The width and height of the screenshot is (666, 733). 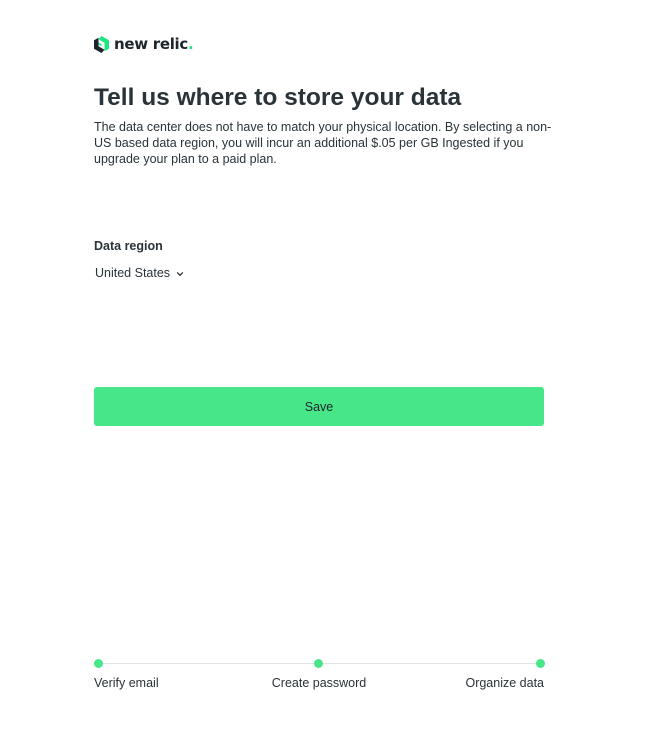 What do you see at coordinates (151, 44) in the screenshot?
I see `brand-name: new relic` at bounding box center [151, 44].